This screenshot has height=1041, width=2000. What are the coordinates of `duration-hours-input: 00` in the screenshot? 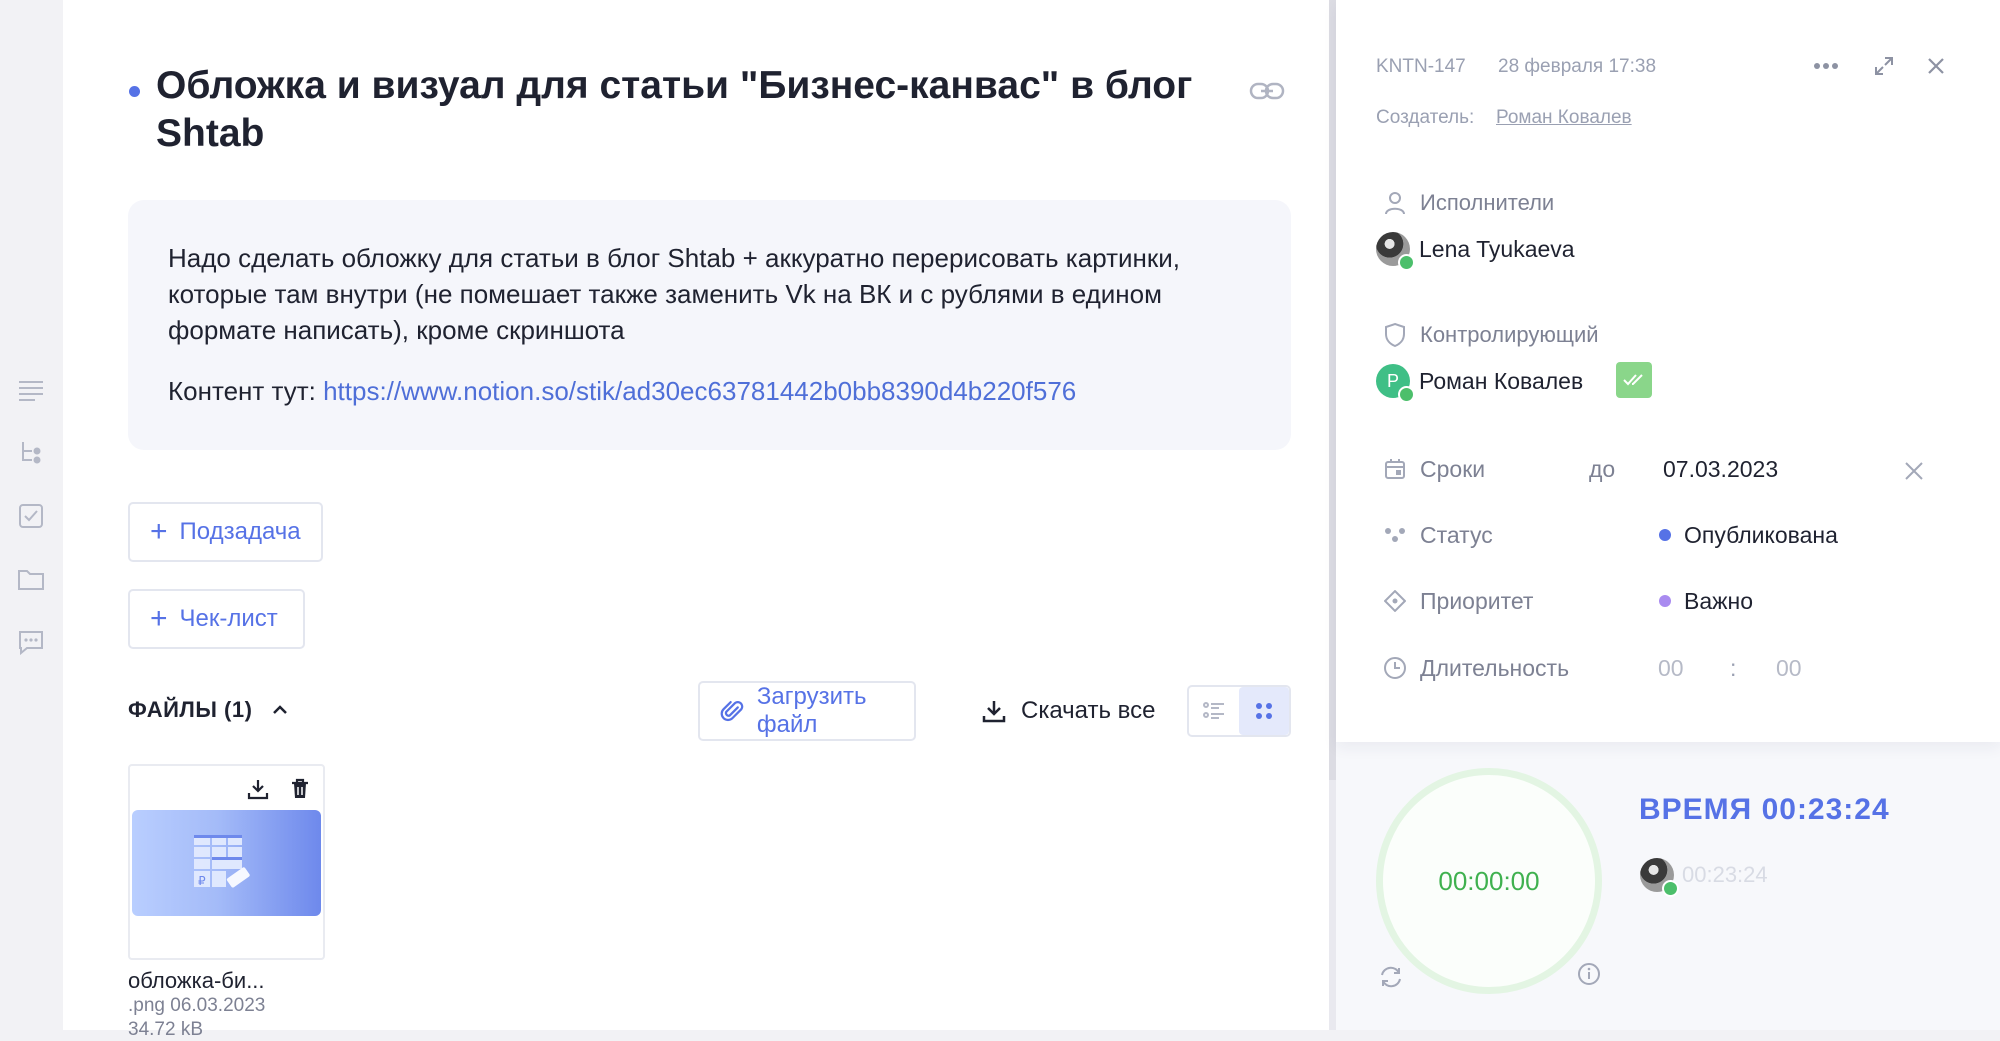 It's located at (1671, 668).